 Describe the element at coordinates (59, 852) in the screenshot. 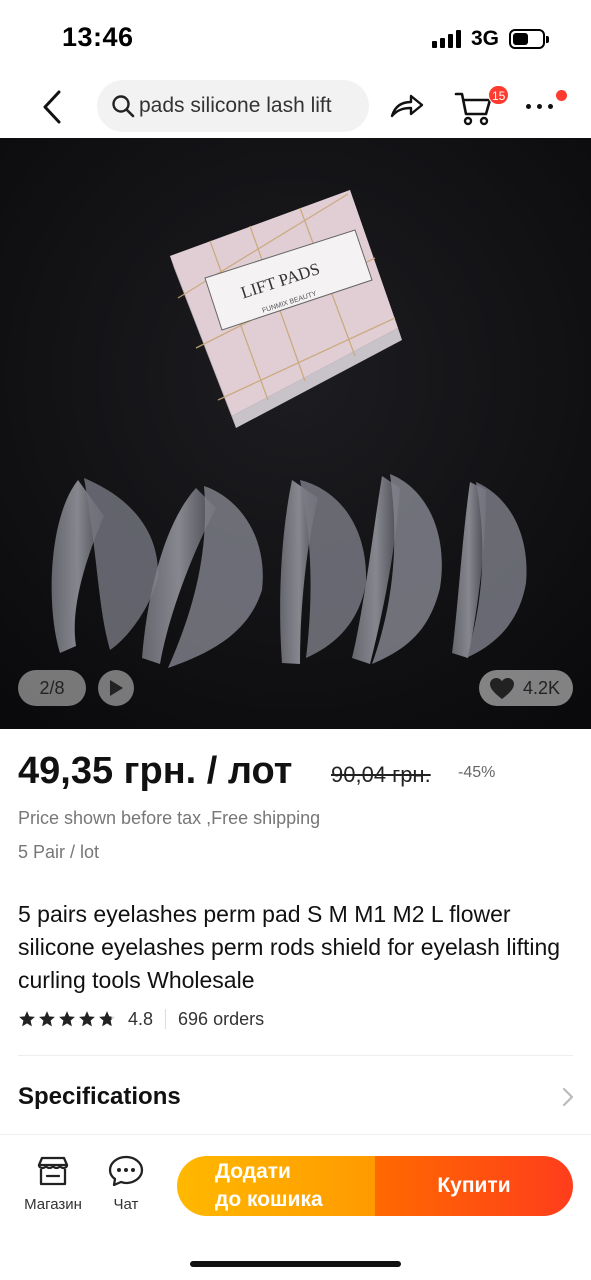

I see `lot-size-note: 5 Pair / lot` at that location.